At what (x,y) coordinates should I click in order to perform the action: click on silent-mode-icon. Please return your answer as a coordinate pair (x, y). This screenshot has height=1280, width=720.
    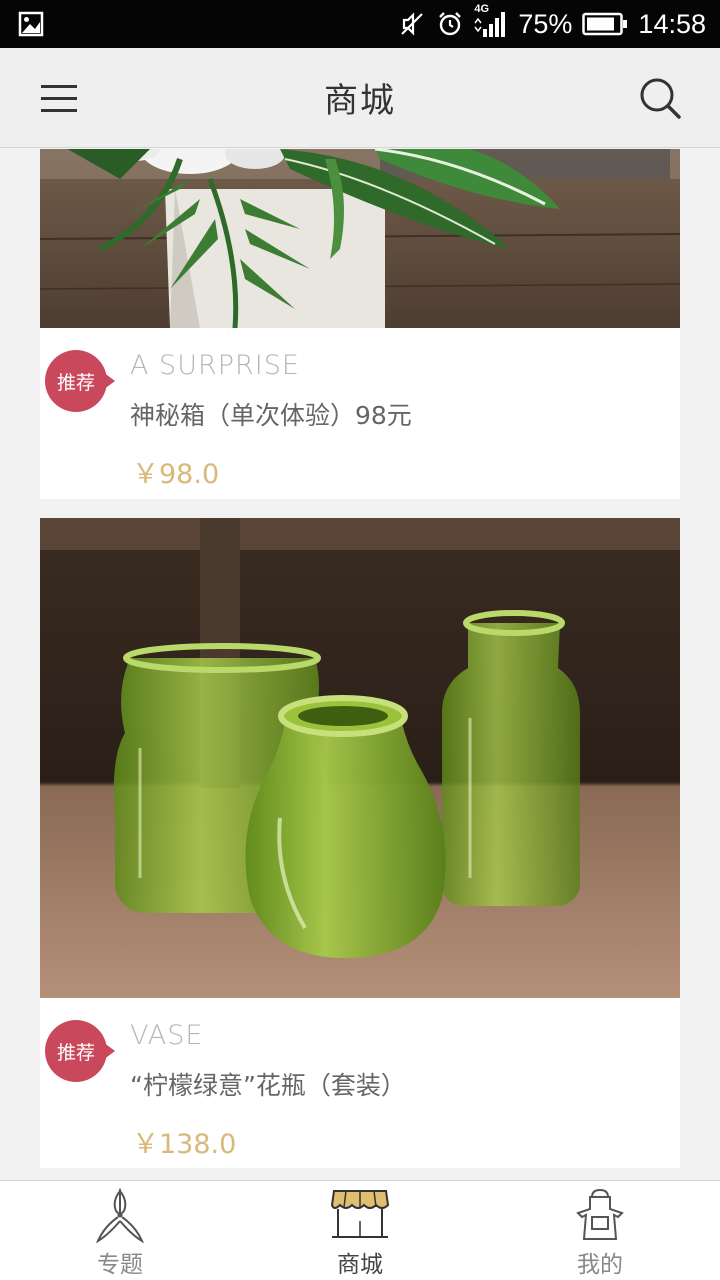
    Looking at the image, I should click on (412, 24).